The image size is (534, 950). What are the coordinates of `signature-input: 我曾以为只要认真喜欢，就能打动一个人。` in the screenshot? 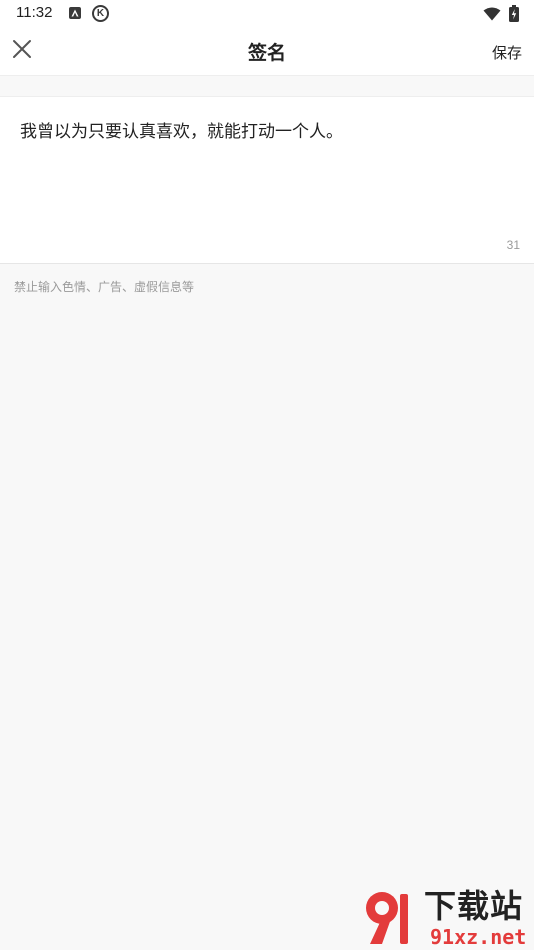 It's located at (267, 174).